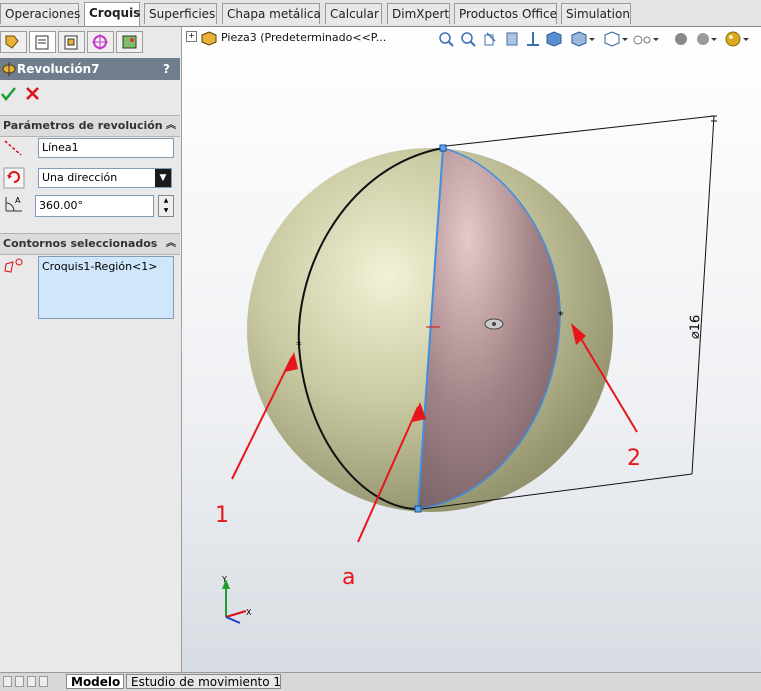 The width and height of the screenshot is (761, 691). I want to click on revolution-params-title: Parámetros de revolución, so click(83, 125).